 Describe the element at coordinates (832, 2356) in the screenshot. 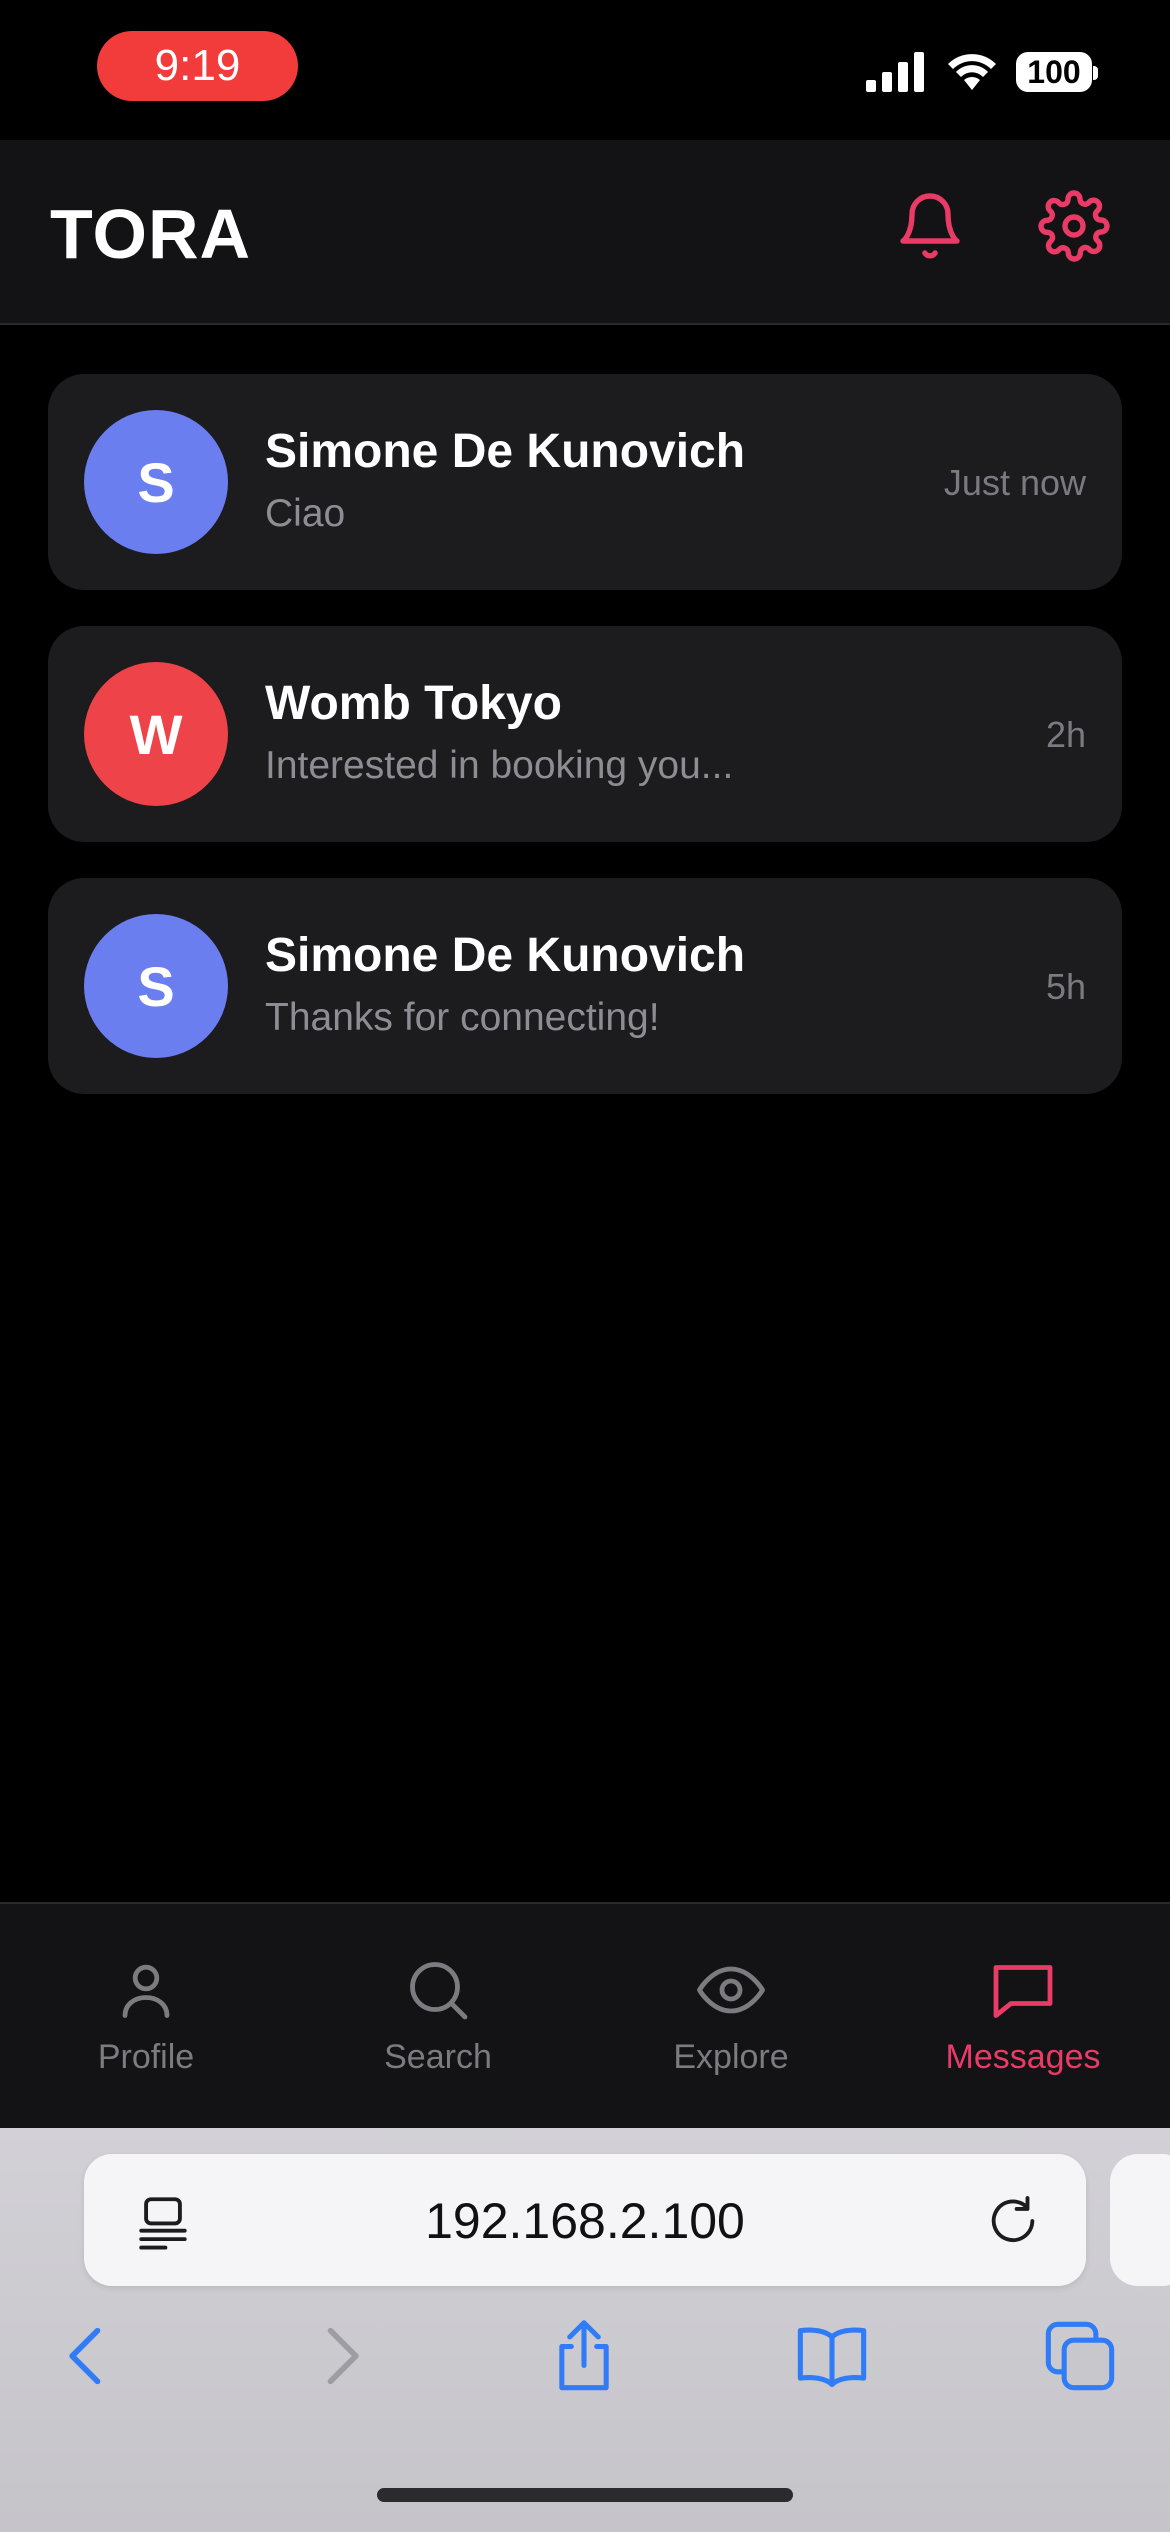

I see `bookmarks-icon` at that location.